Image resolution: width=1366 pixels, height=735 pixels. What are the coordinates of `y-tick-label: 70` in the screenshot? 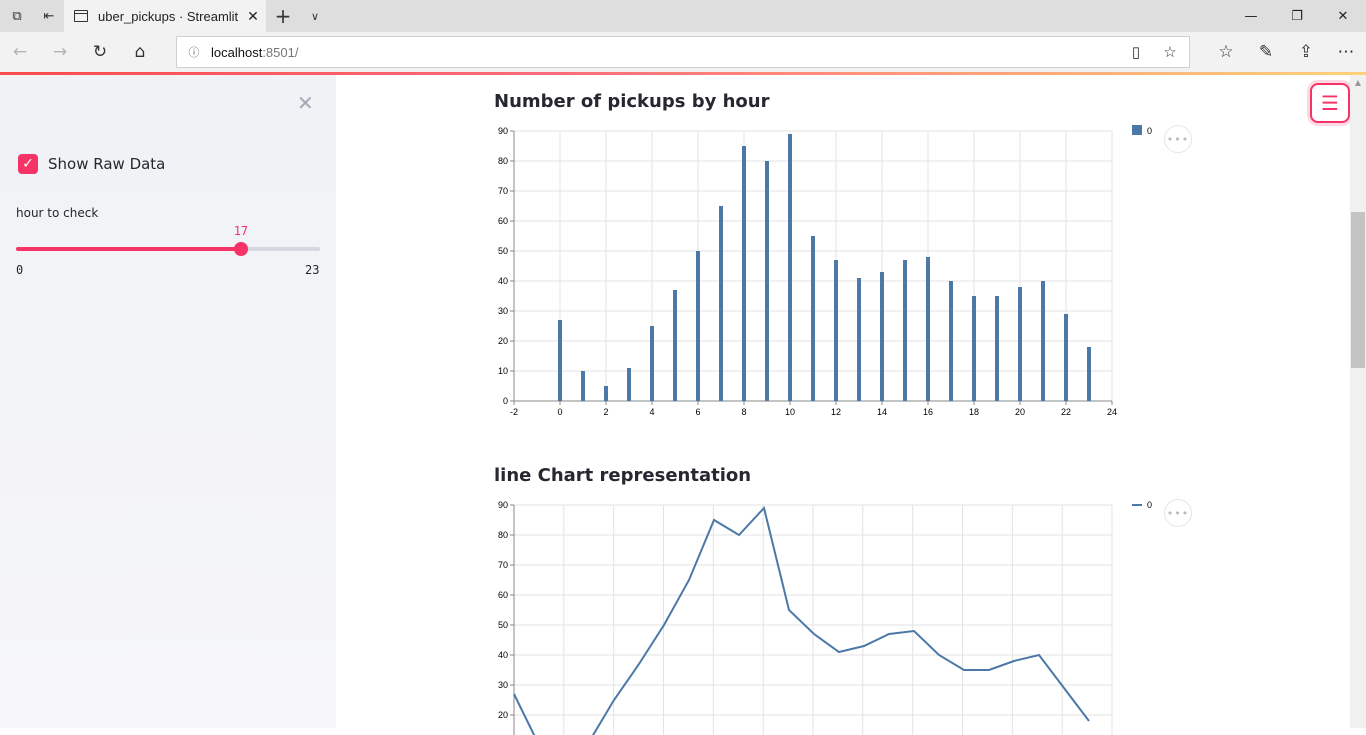 It's located at (503, 565).